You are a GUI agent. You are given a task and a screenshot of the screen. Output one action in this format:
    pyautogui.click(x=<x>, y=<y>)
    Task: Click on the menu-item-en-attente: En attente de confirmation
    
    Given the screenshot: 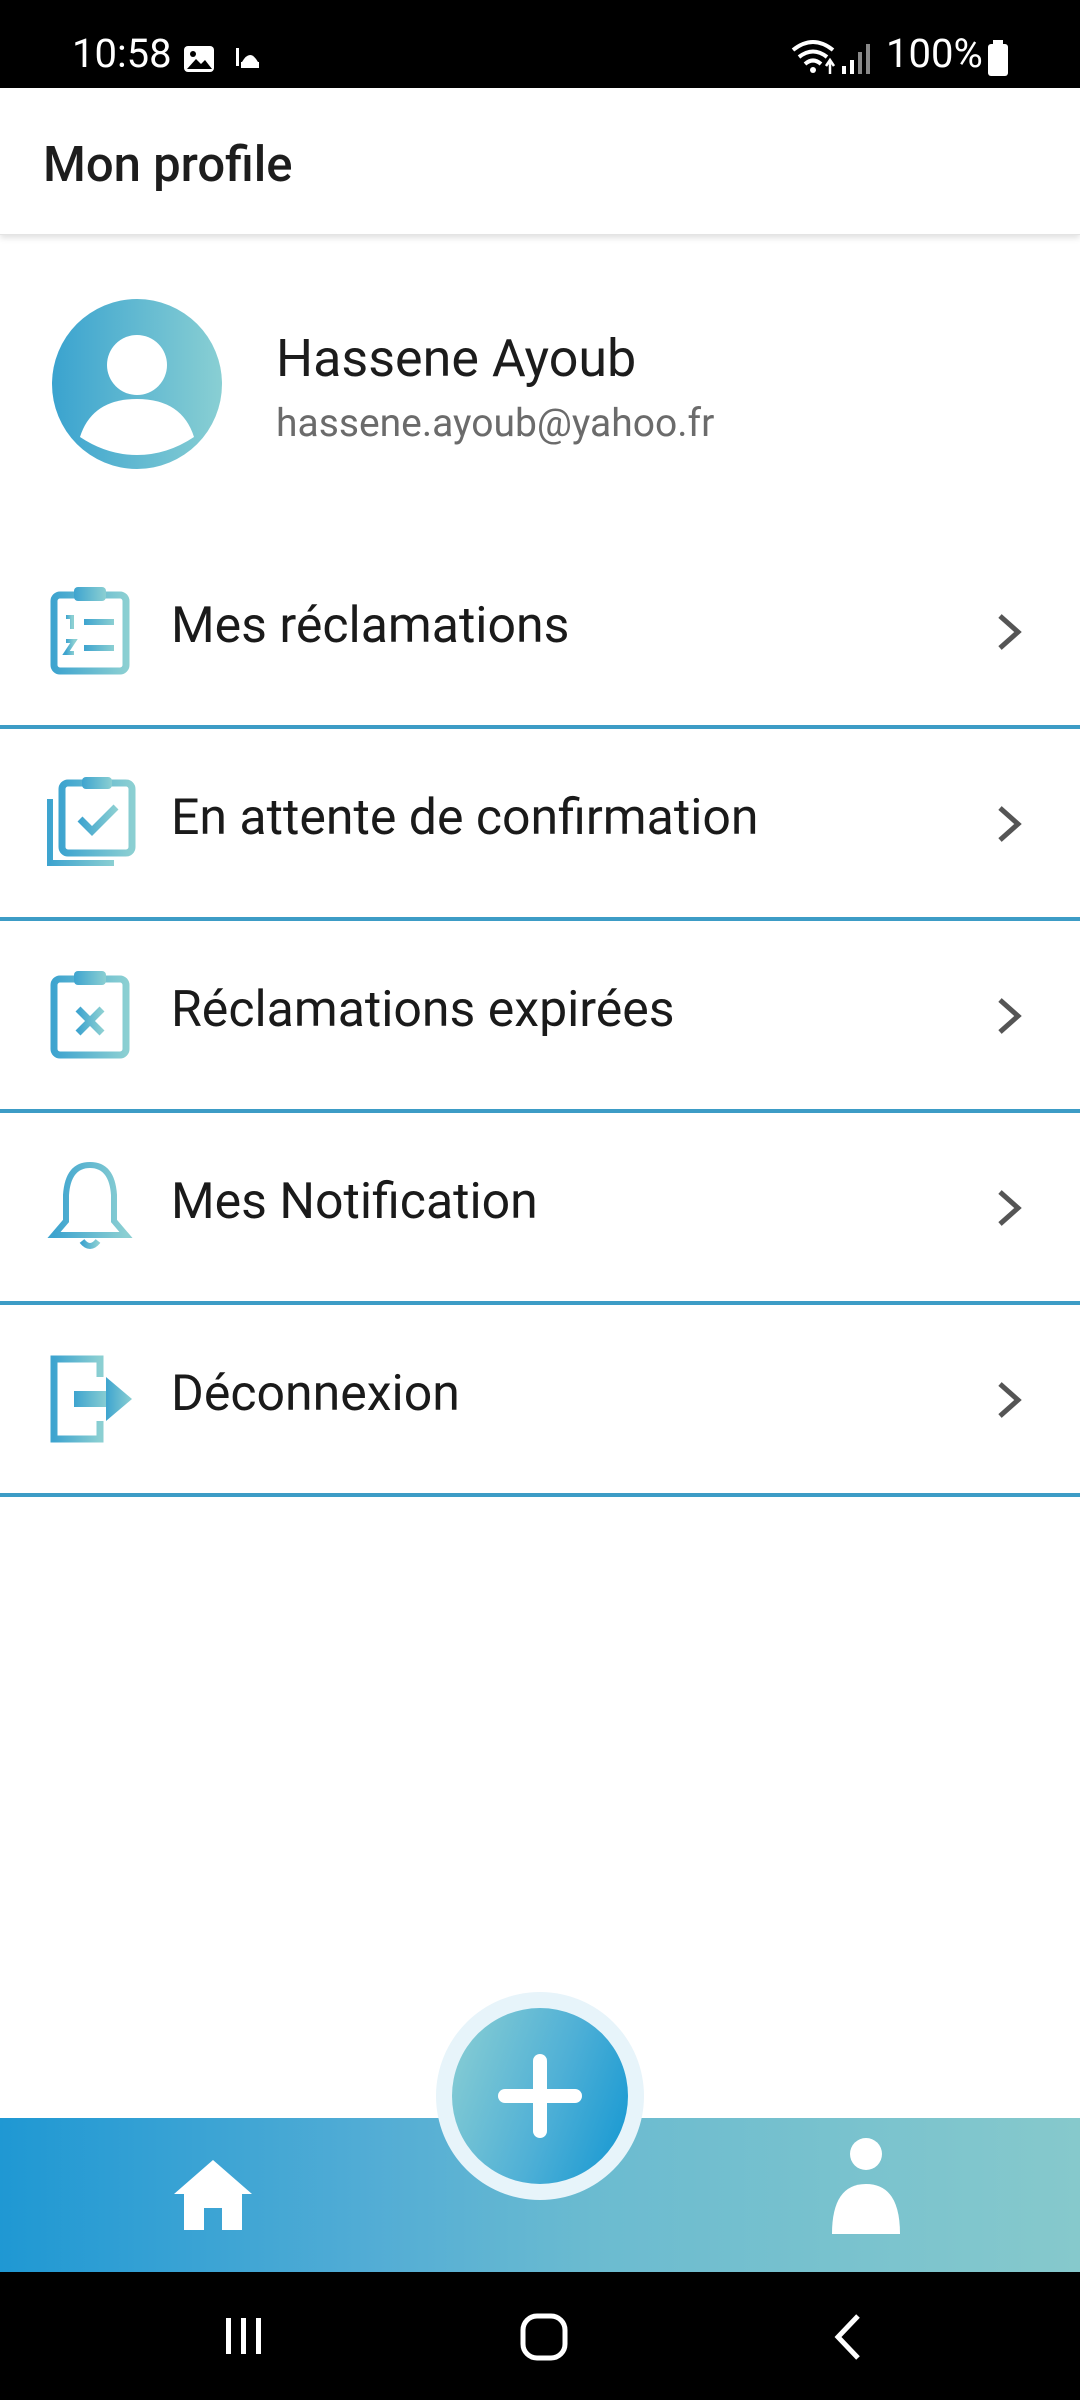 What is the action you would take?
    pyautogui.click(x=540, y=825)
    